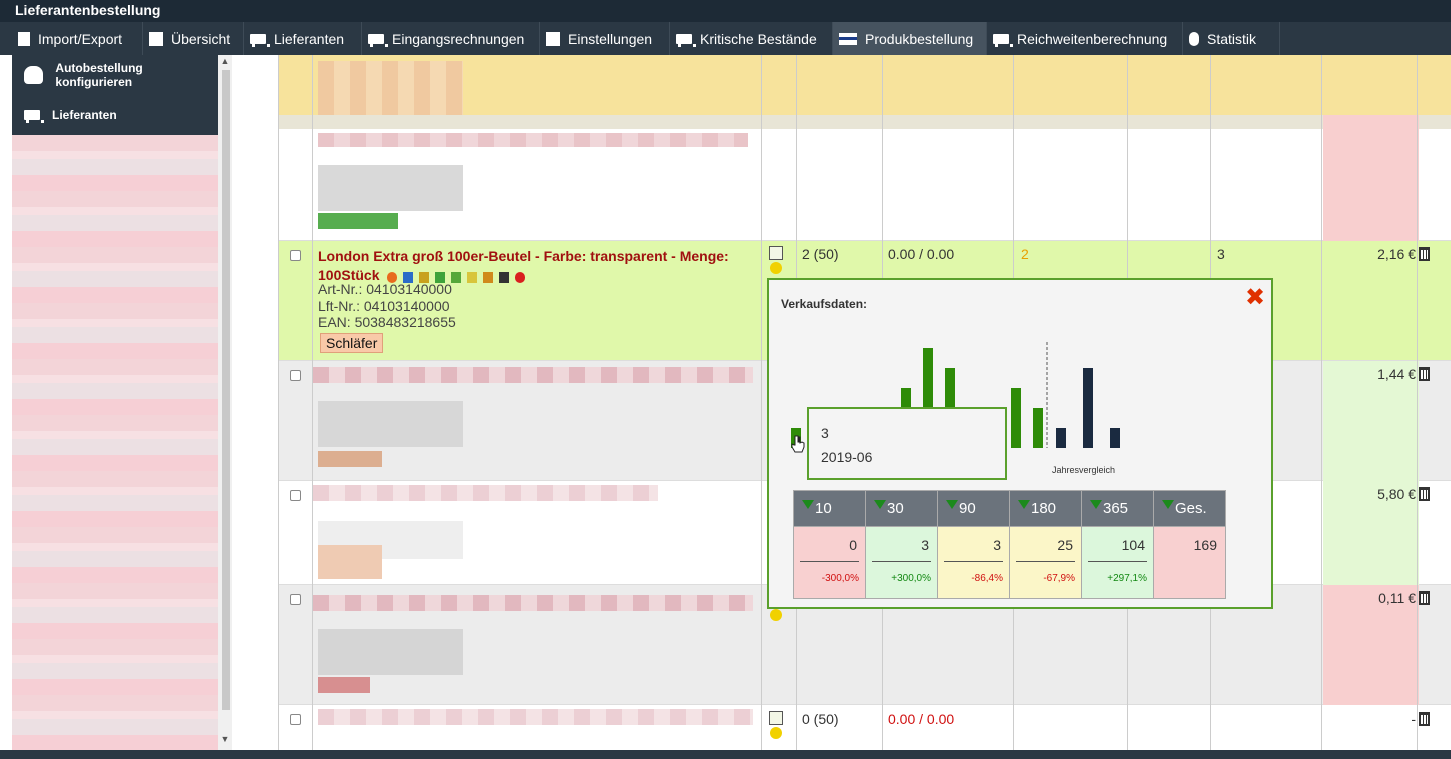 Image resolution: width=1451 pixels, height=759 pixels. I want to click on stats-cell: 25 -67,9%, so click(1045, 562).